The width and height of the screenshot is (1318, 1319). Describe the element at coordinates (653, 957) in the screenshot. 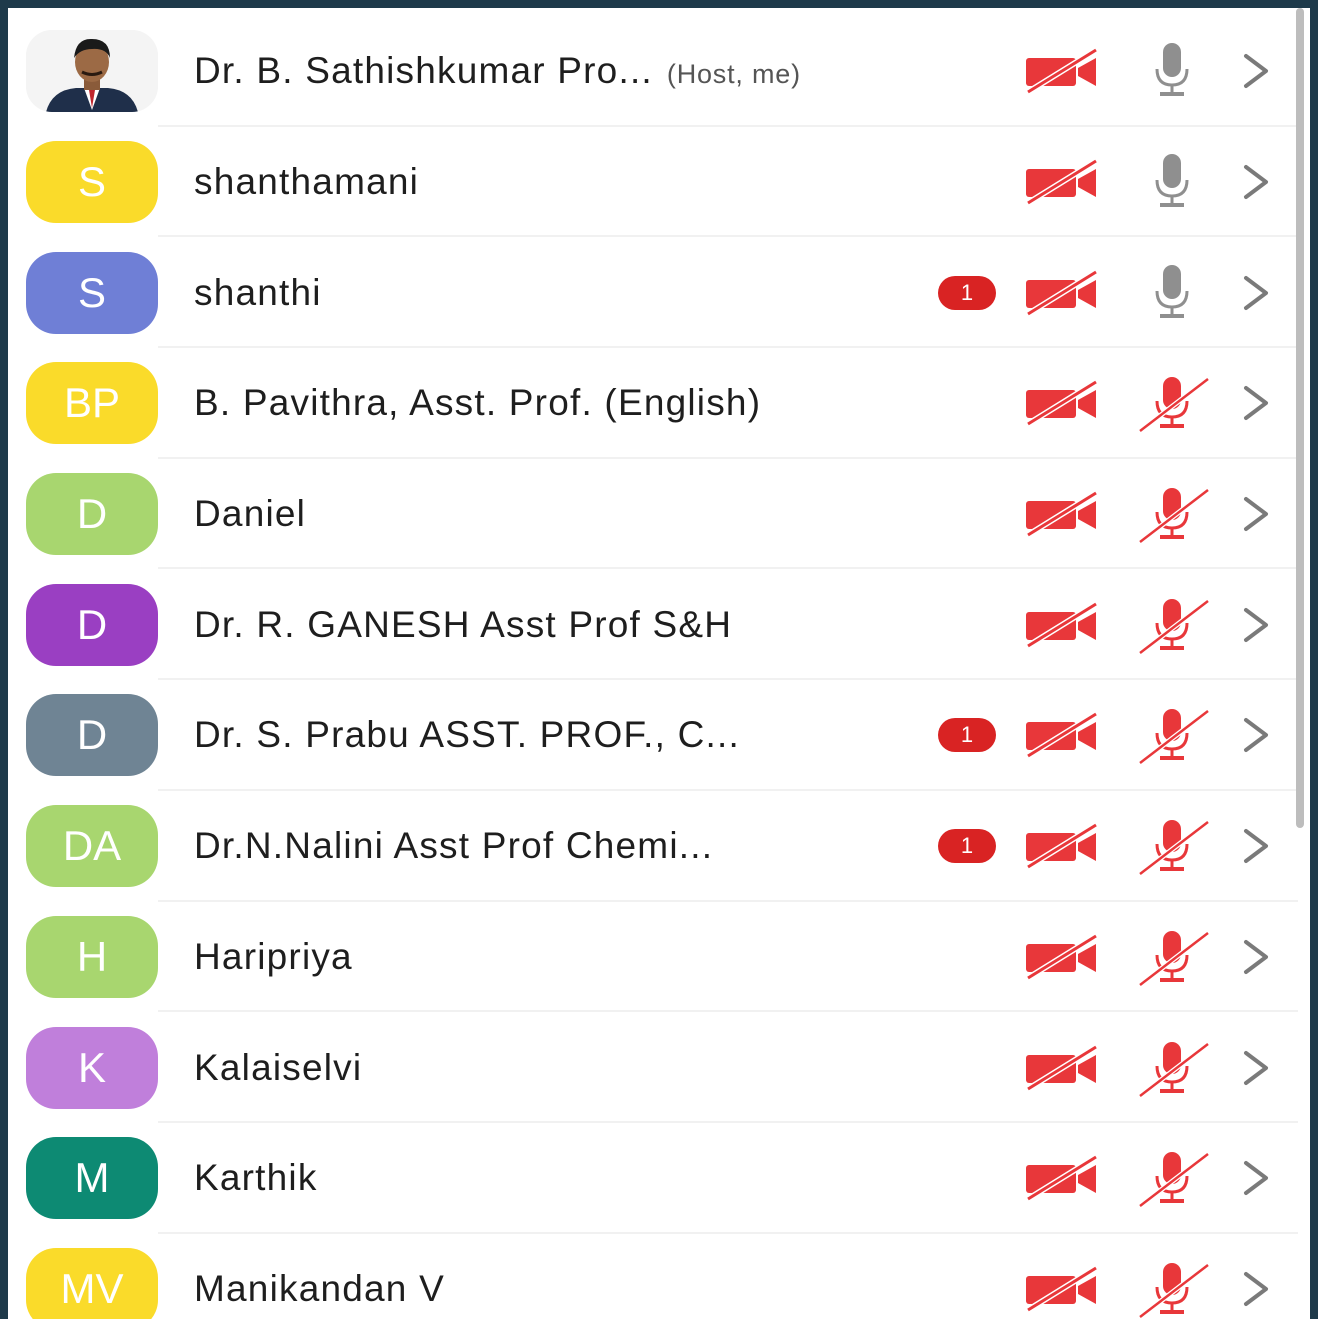

I see `participant-row: H Haripriya` at that location.